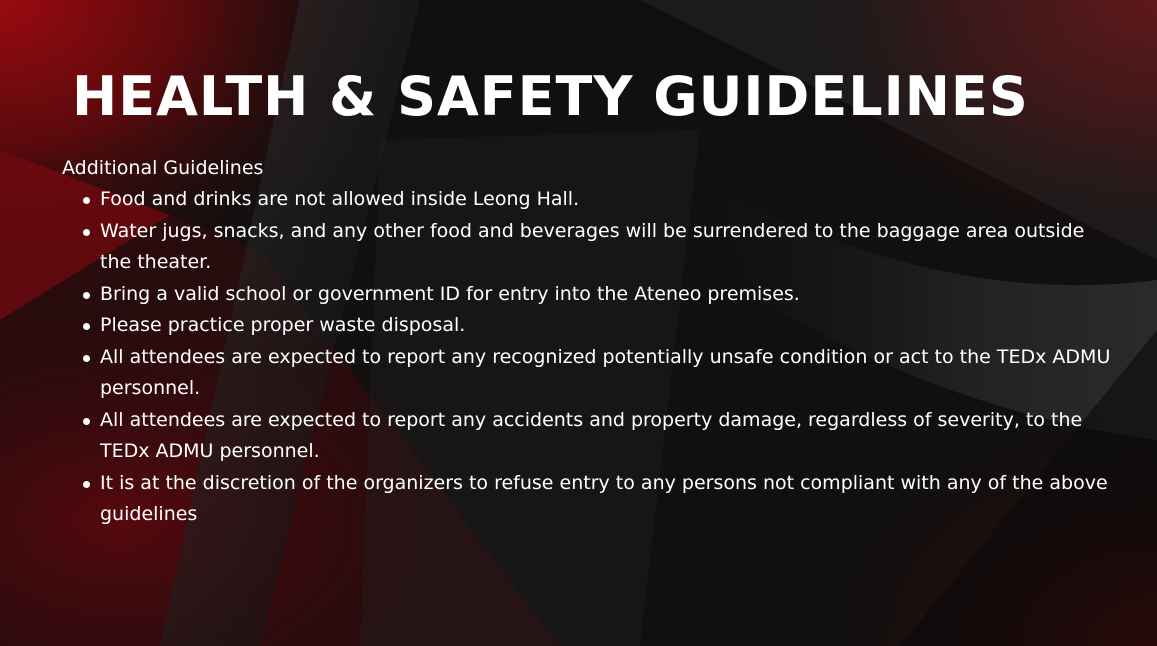  I want to click on section-subheading: Additional Guidelines, so click(163, 168).